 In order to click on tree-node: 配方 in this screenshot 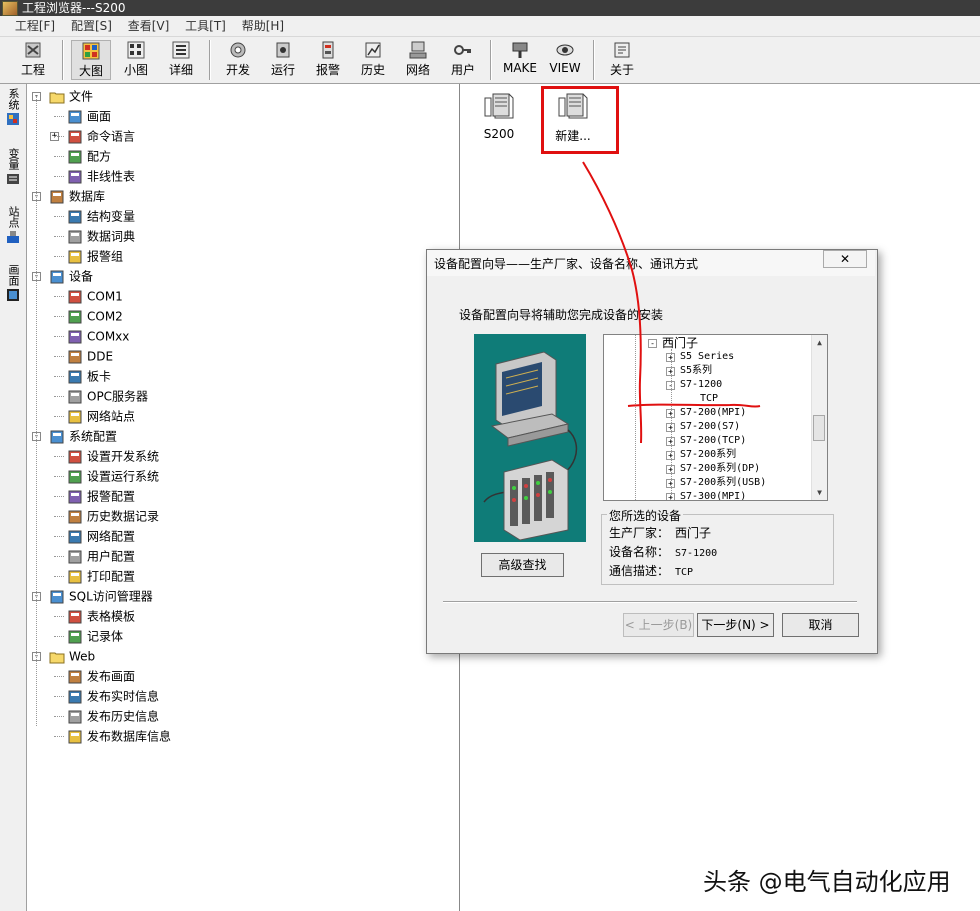, I will do `click(89, 156)`.